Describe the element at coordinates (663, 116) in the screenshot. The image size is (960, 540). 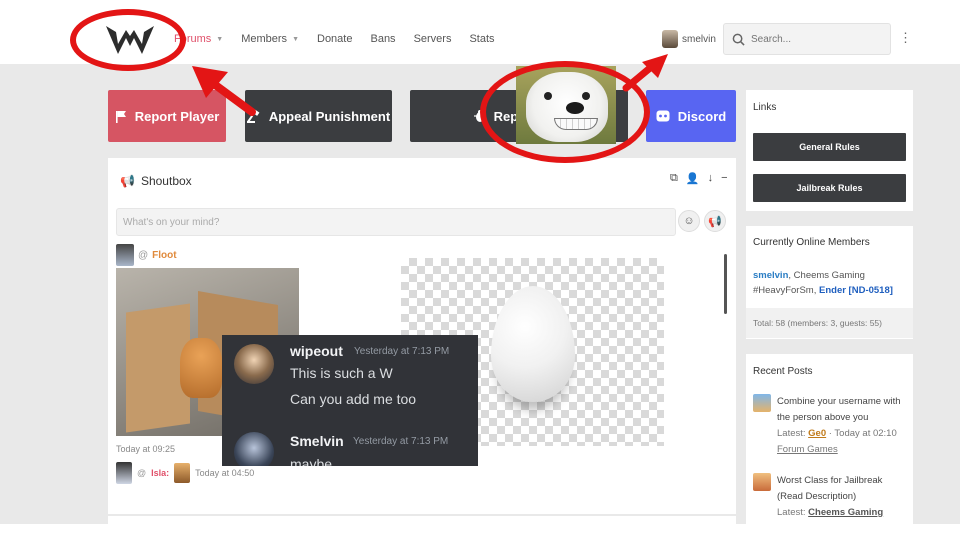
I see `discord-icon` at that location.